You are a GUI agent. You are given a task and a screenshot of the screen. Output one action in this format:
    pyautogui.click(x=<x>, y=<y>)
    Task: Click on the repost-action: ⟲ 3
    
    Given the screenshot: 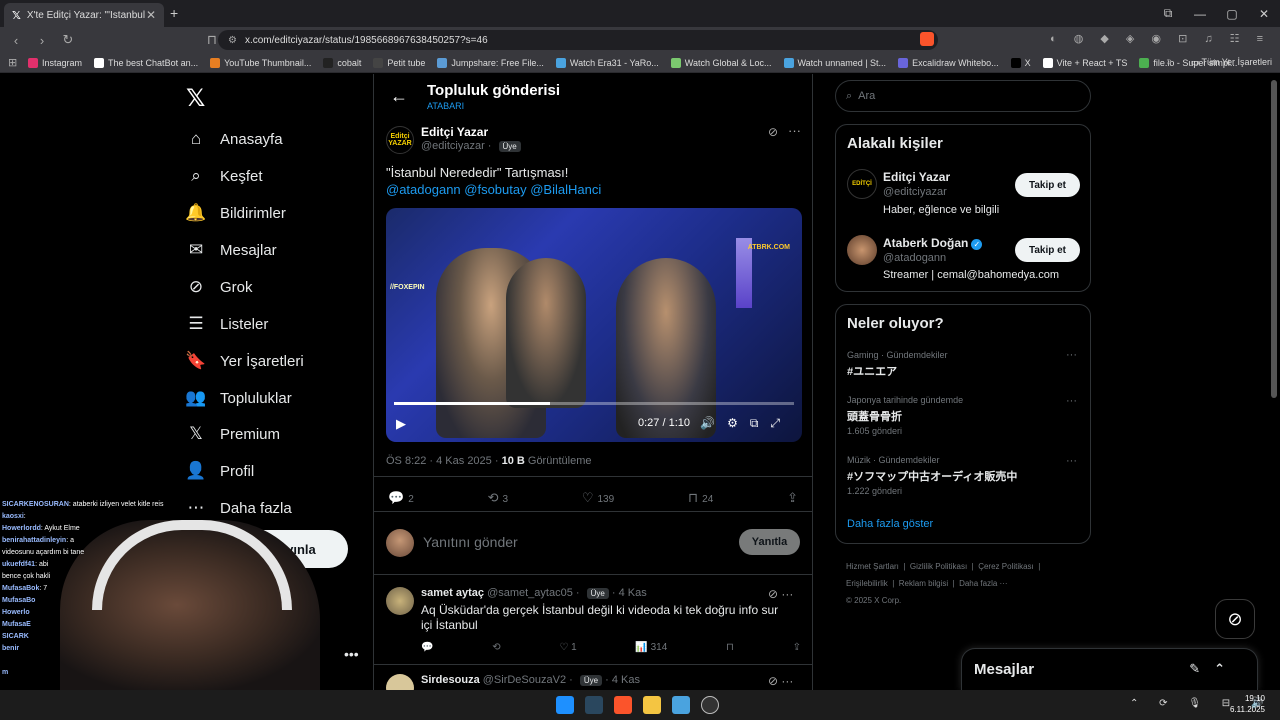 What is the action you would take?
    pyautogui.click(x=498, y=498)
    